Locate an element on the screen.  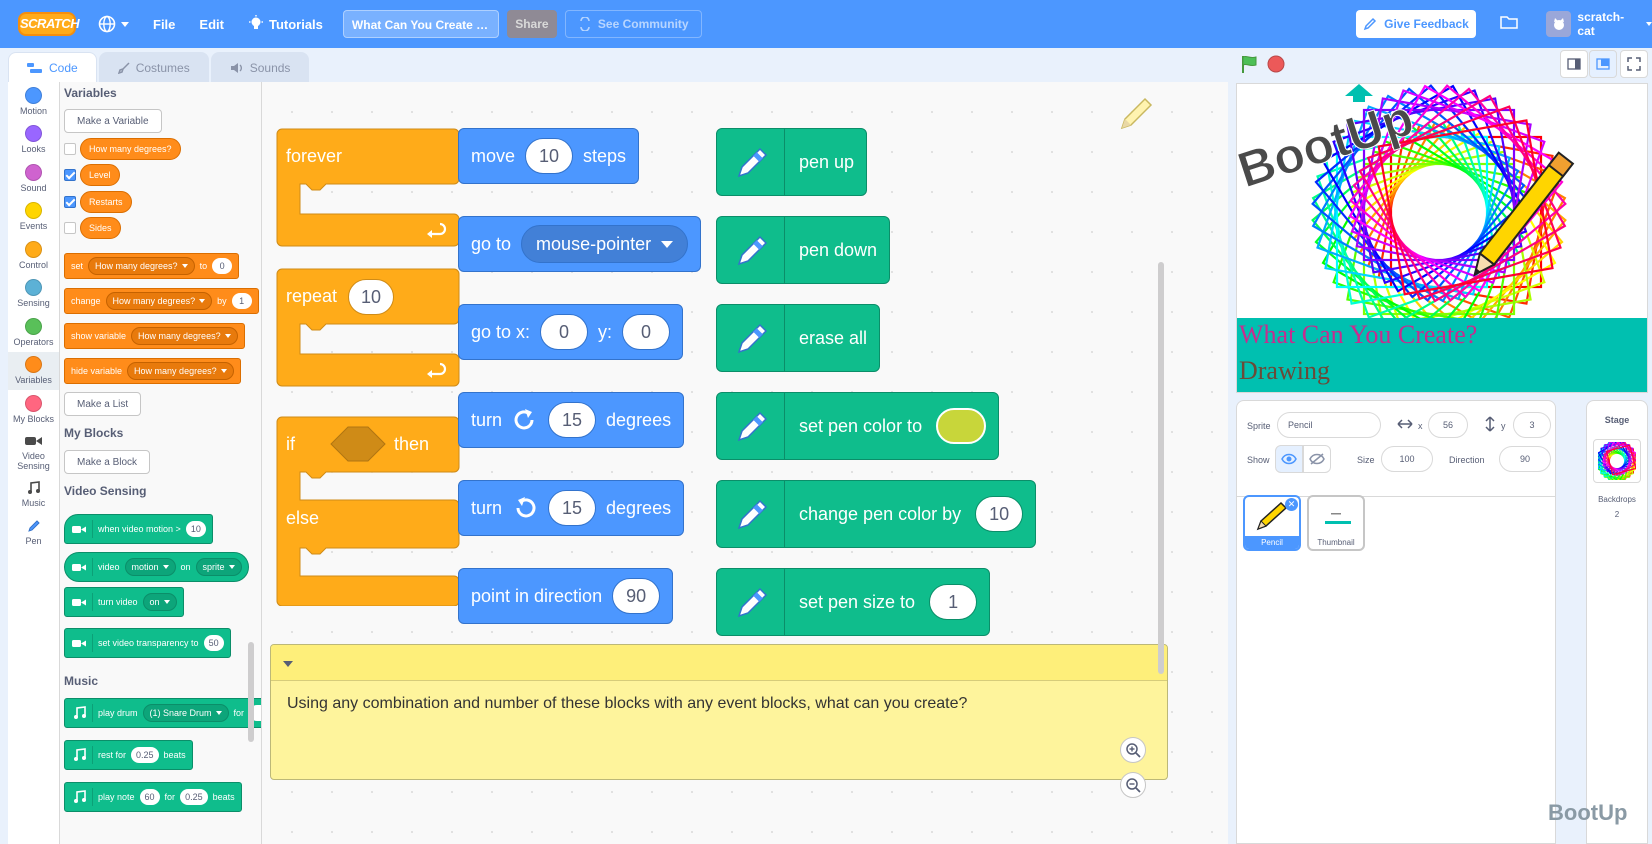
script-scrollbar is located at coordinates (1161, 468).